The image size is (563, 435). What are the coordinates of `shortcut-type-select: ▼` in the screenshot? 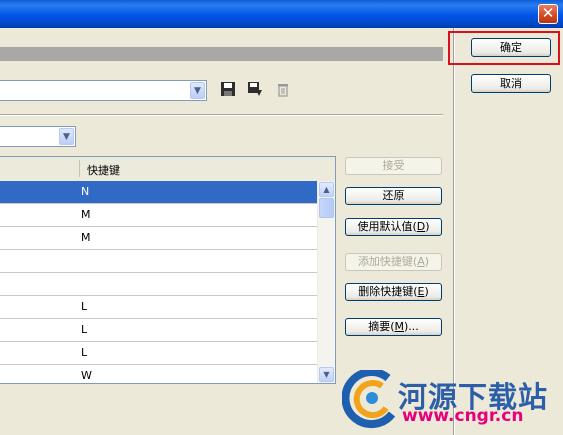 It's located at (38, 136).